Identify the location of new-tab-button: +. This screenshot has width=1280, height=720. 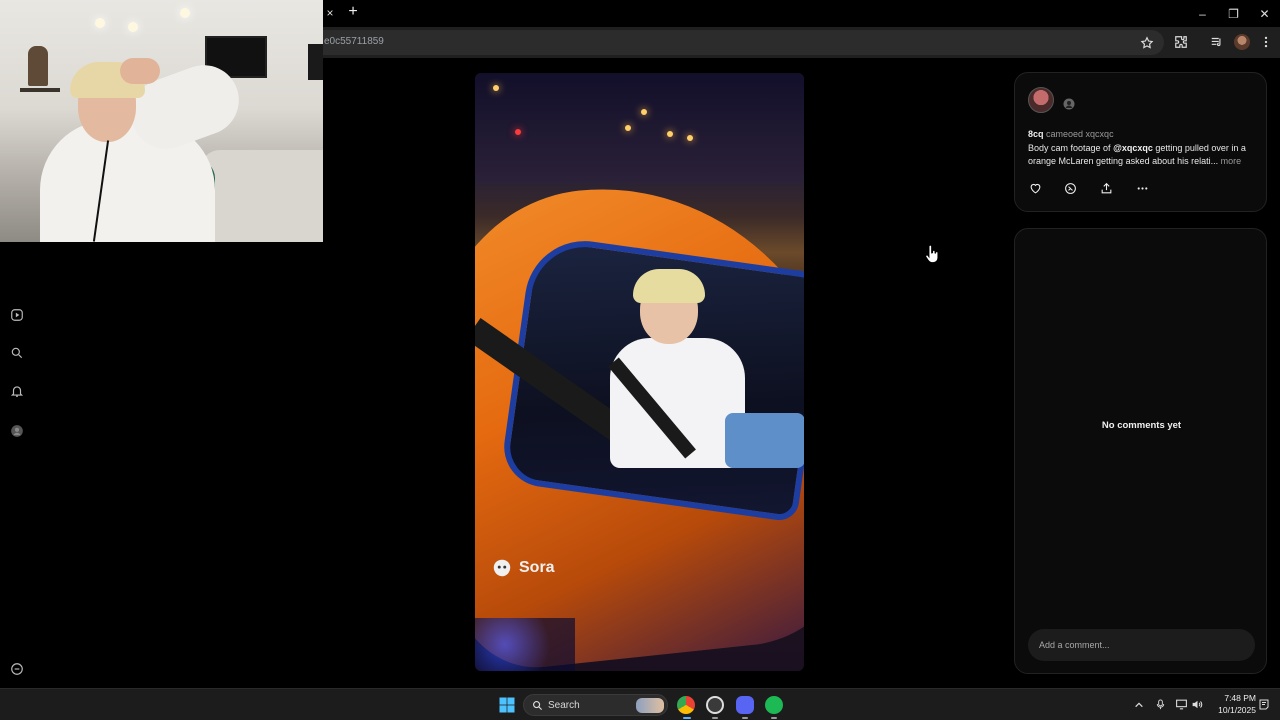
(353, 12).